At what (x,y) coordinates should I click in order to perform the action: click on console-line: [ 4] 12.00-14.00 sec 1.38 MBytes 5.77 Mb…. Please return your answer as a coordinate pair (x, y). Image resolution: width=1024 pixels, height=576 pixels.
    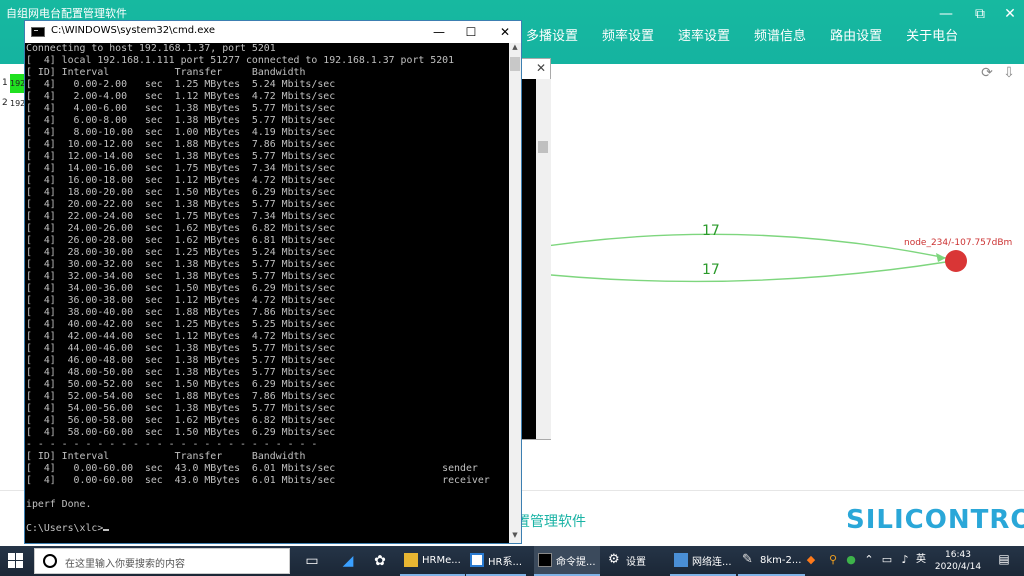
    Looking at the image, I should click on (181, 156).